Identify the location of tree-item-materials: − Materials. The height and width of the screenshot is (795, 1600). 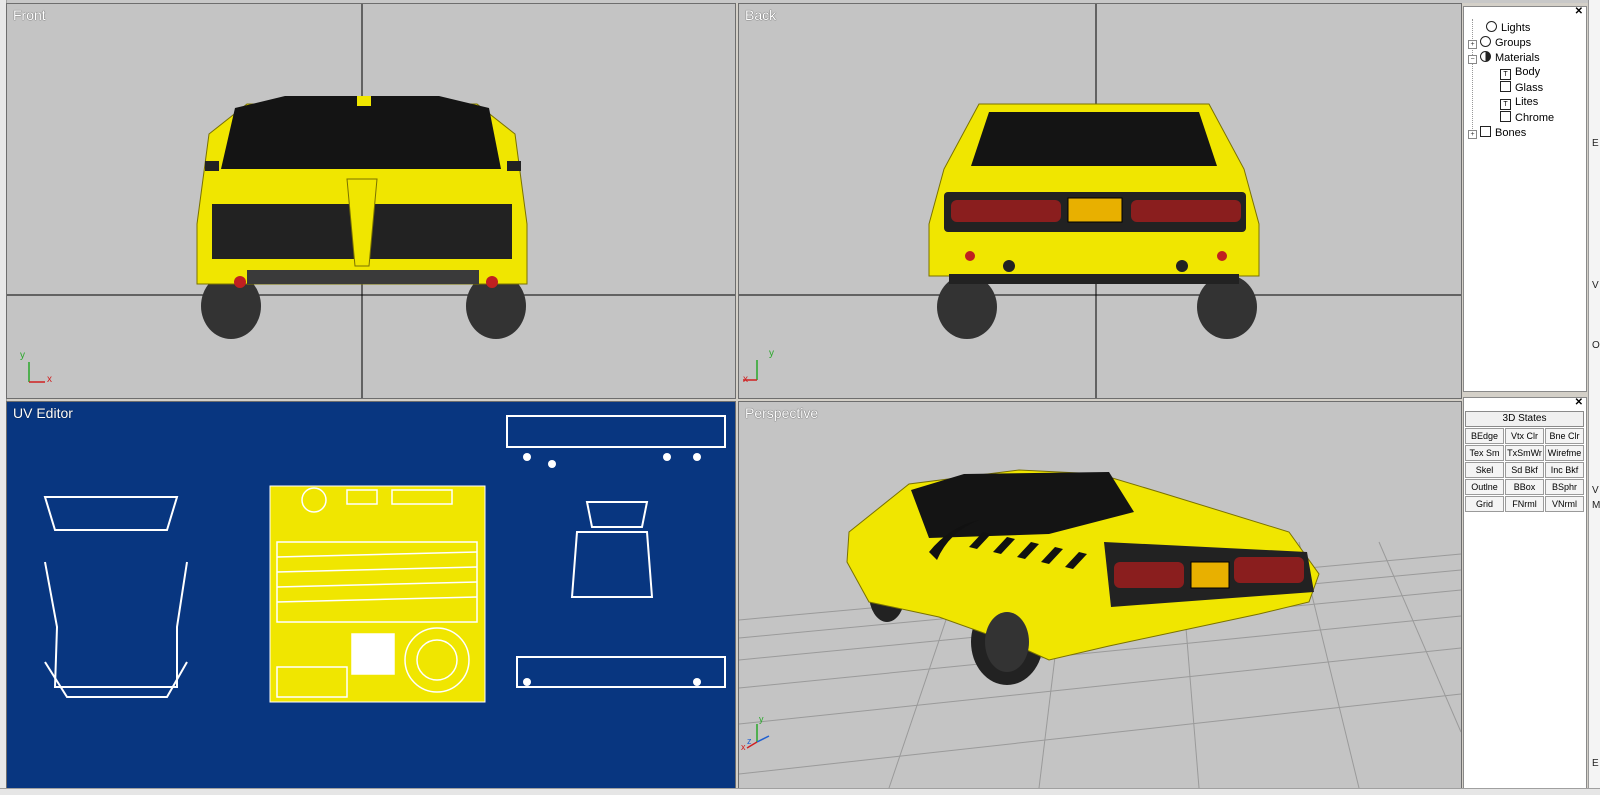
(1504, 57).